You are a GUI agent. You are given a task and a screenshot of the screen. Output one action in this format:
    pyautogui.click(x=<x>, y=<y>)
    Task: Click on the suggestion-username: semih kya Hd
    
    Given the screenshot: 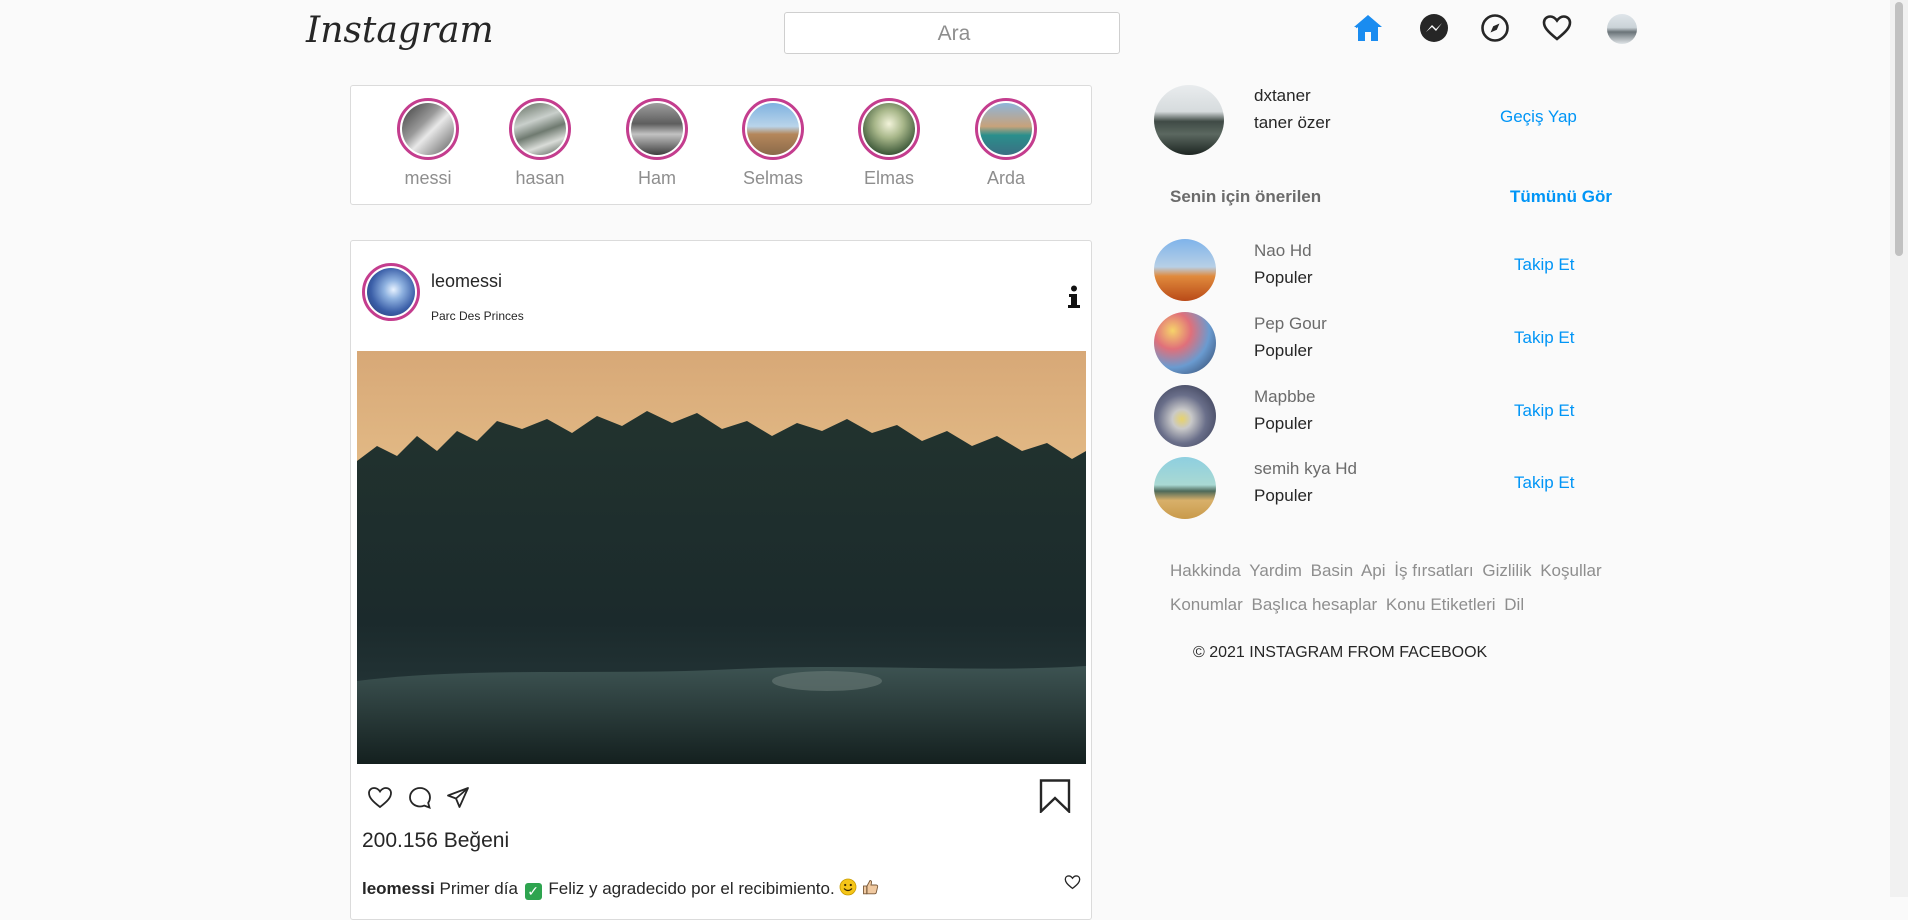 What is the action you would take?
    pyautogui.click(x=1305, y=469)
    